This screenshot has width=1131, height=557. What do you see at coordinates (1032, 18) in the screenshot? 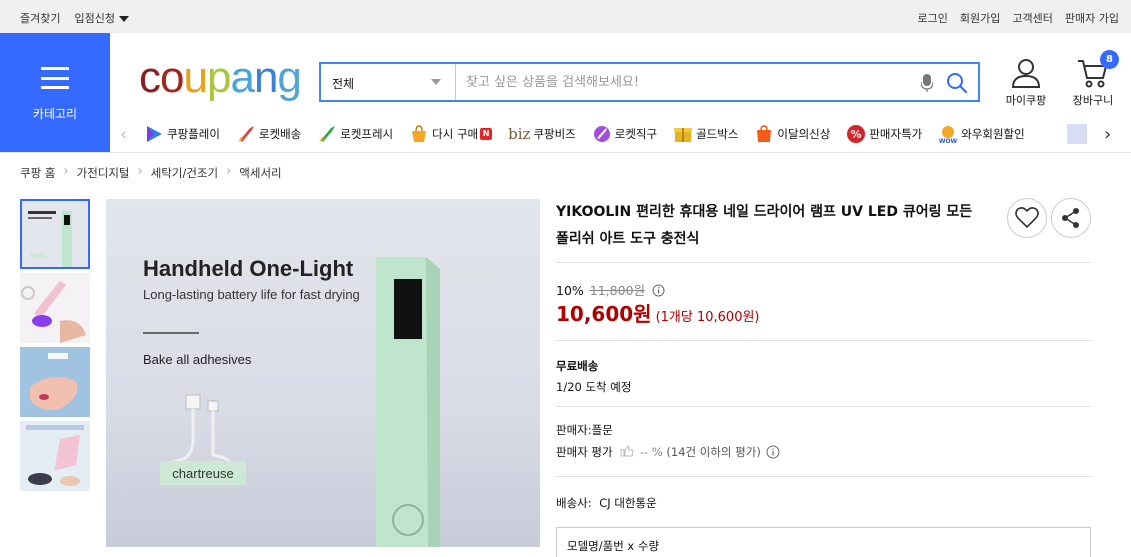
I see `customer-center-link: 고객센터` at bounding box center [1032, 18].